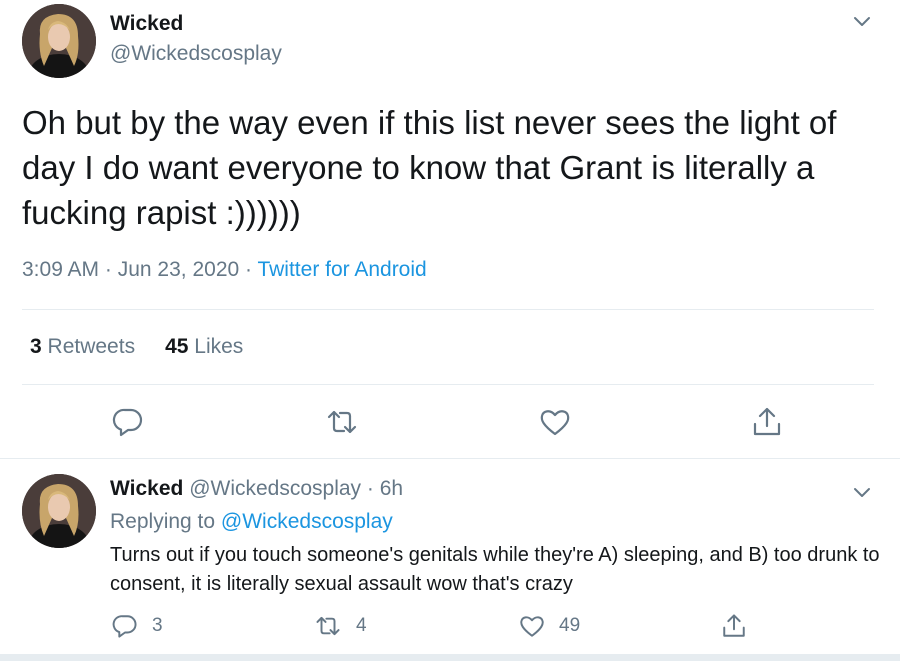  What do you see at coordinates (60, 269) in the screenshot?
I see `tweet-time: 3:09 AM` at bounding box center [60, 269].